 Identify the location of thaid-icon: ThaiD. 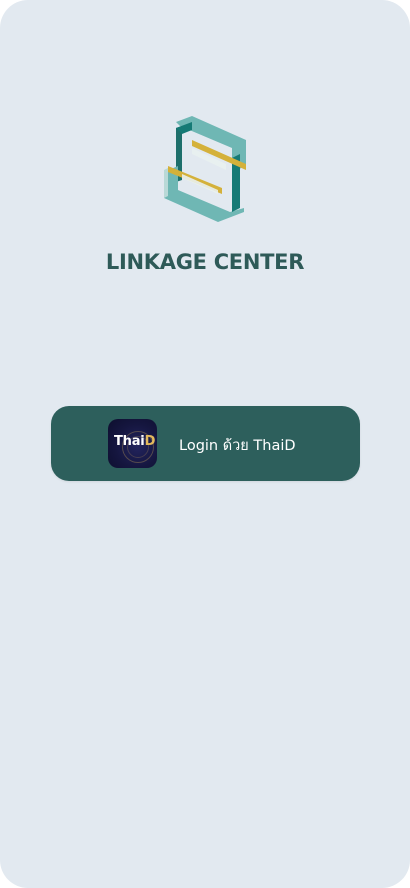
(132, 443).